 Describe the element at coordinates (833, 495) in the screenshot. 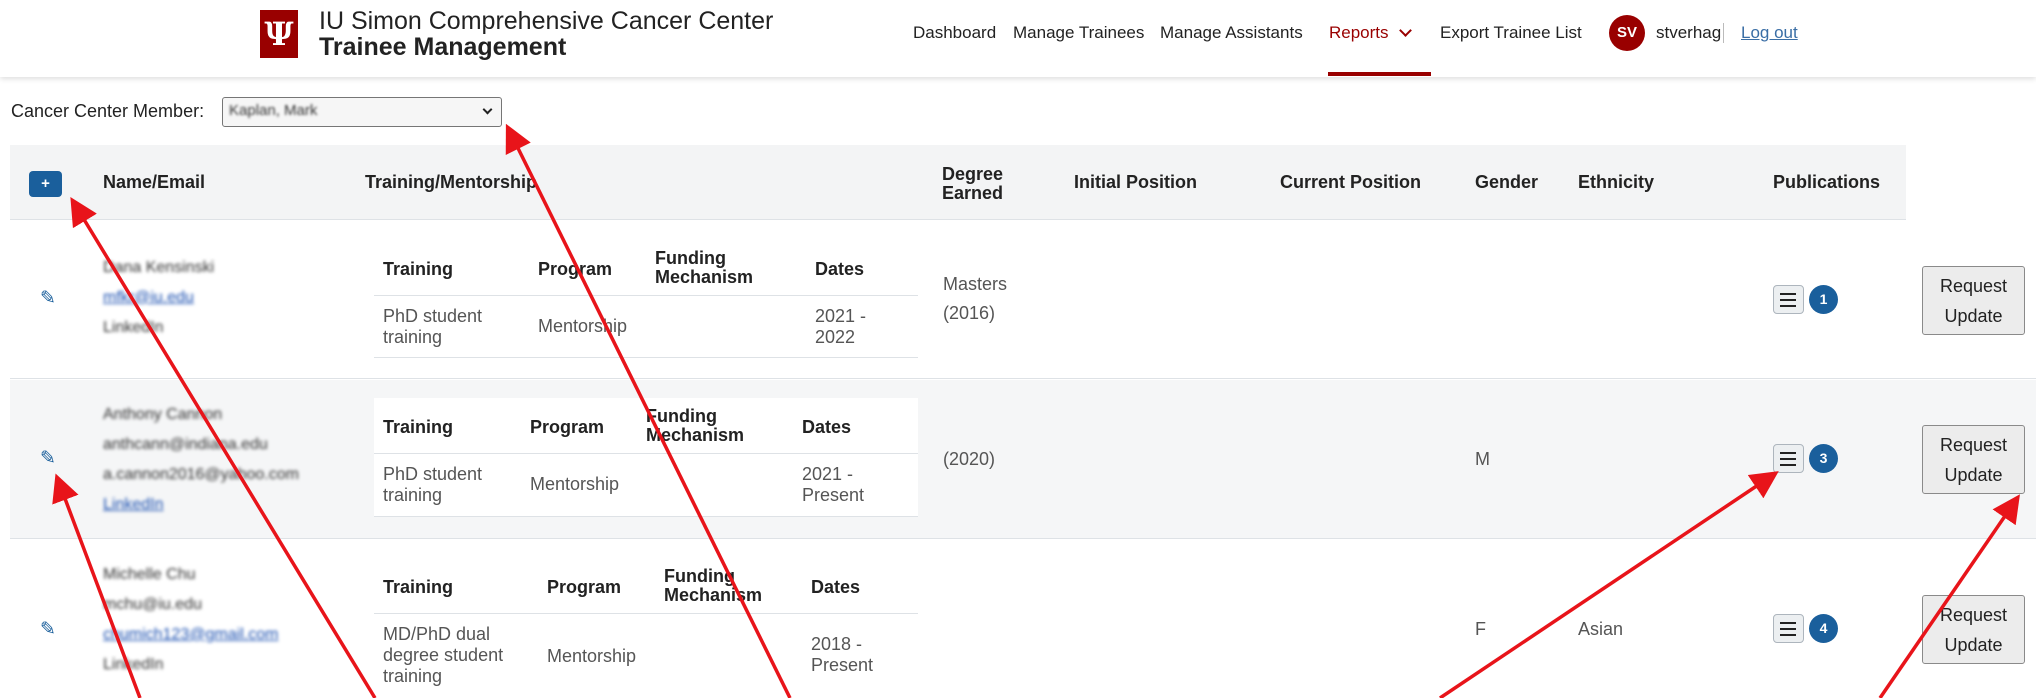

I see `training-dates-line: Present` at that location.